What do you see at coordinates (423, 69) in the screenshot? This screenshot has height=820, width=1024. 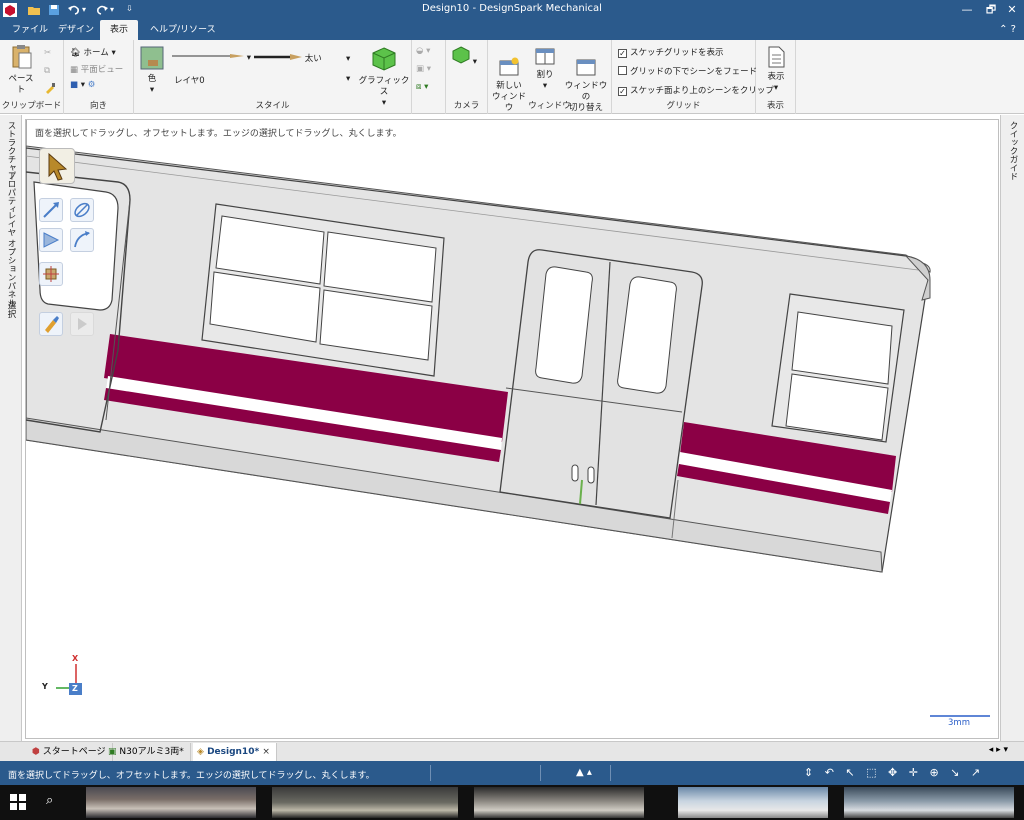 I see `box-view-icon: ▣ ▾` at bounding box center [423, 69].